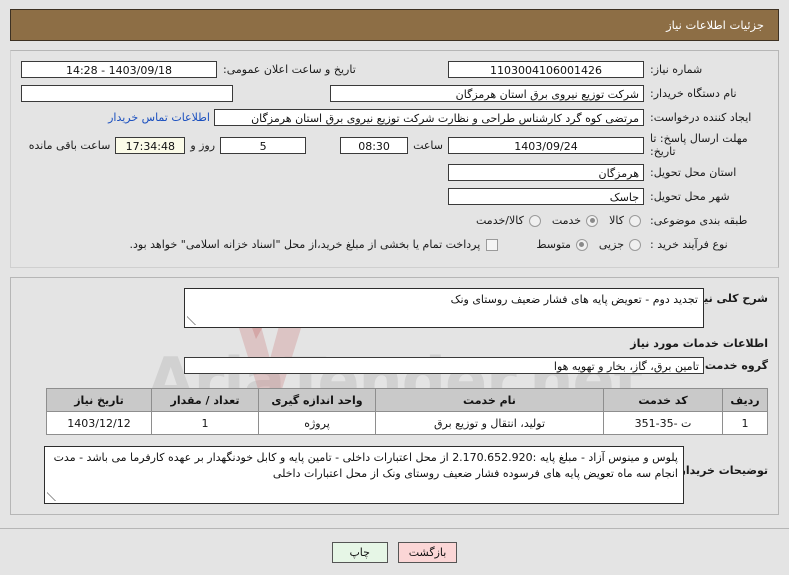 This screenshot has width=789, height=575. I want to click on cell-index: 1, so click(745, 423).